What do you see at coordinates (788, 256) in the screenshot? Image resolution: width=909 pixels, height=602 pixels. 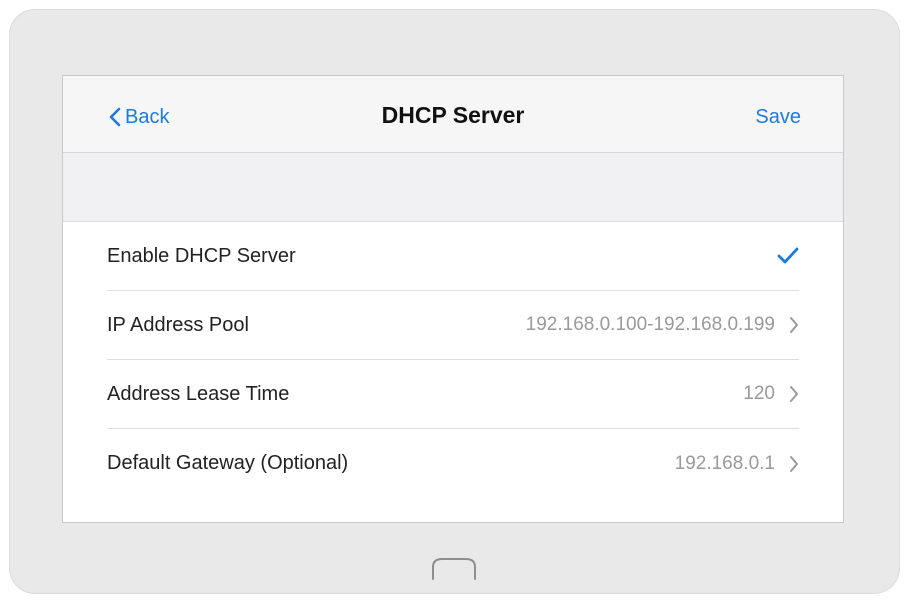 I see `checkmark-icon` at bounding box center [788, 256].